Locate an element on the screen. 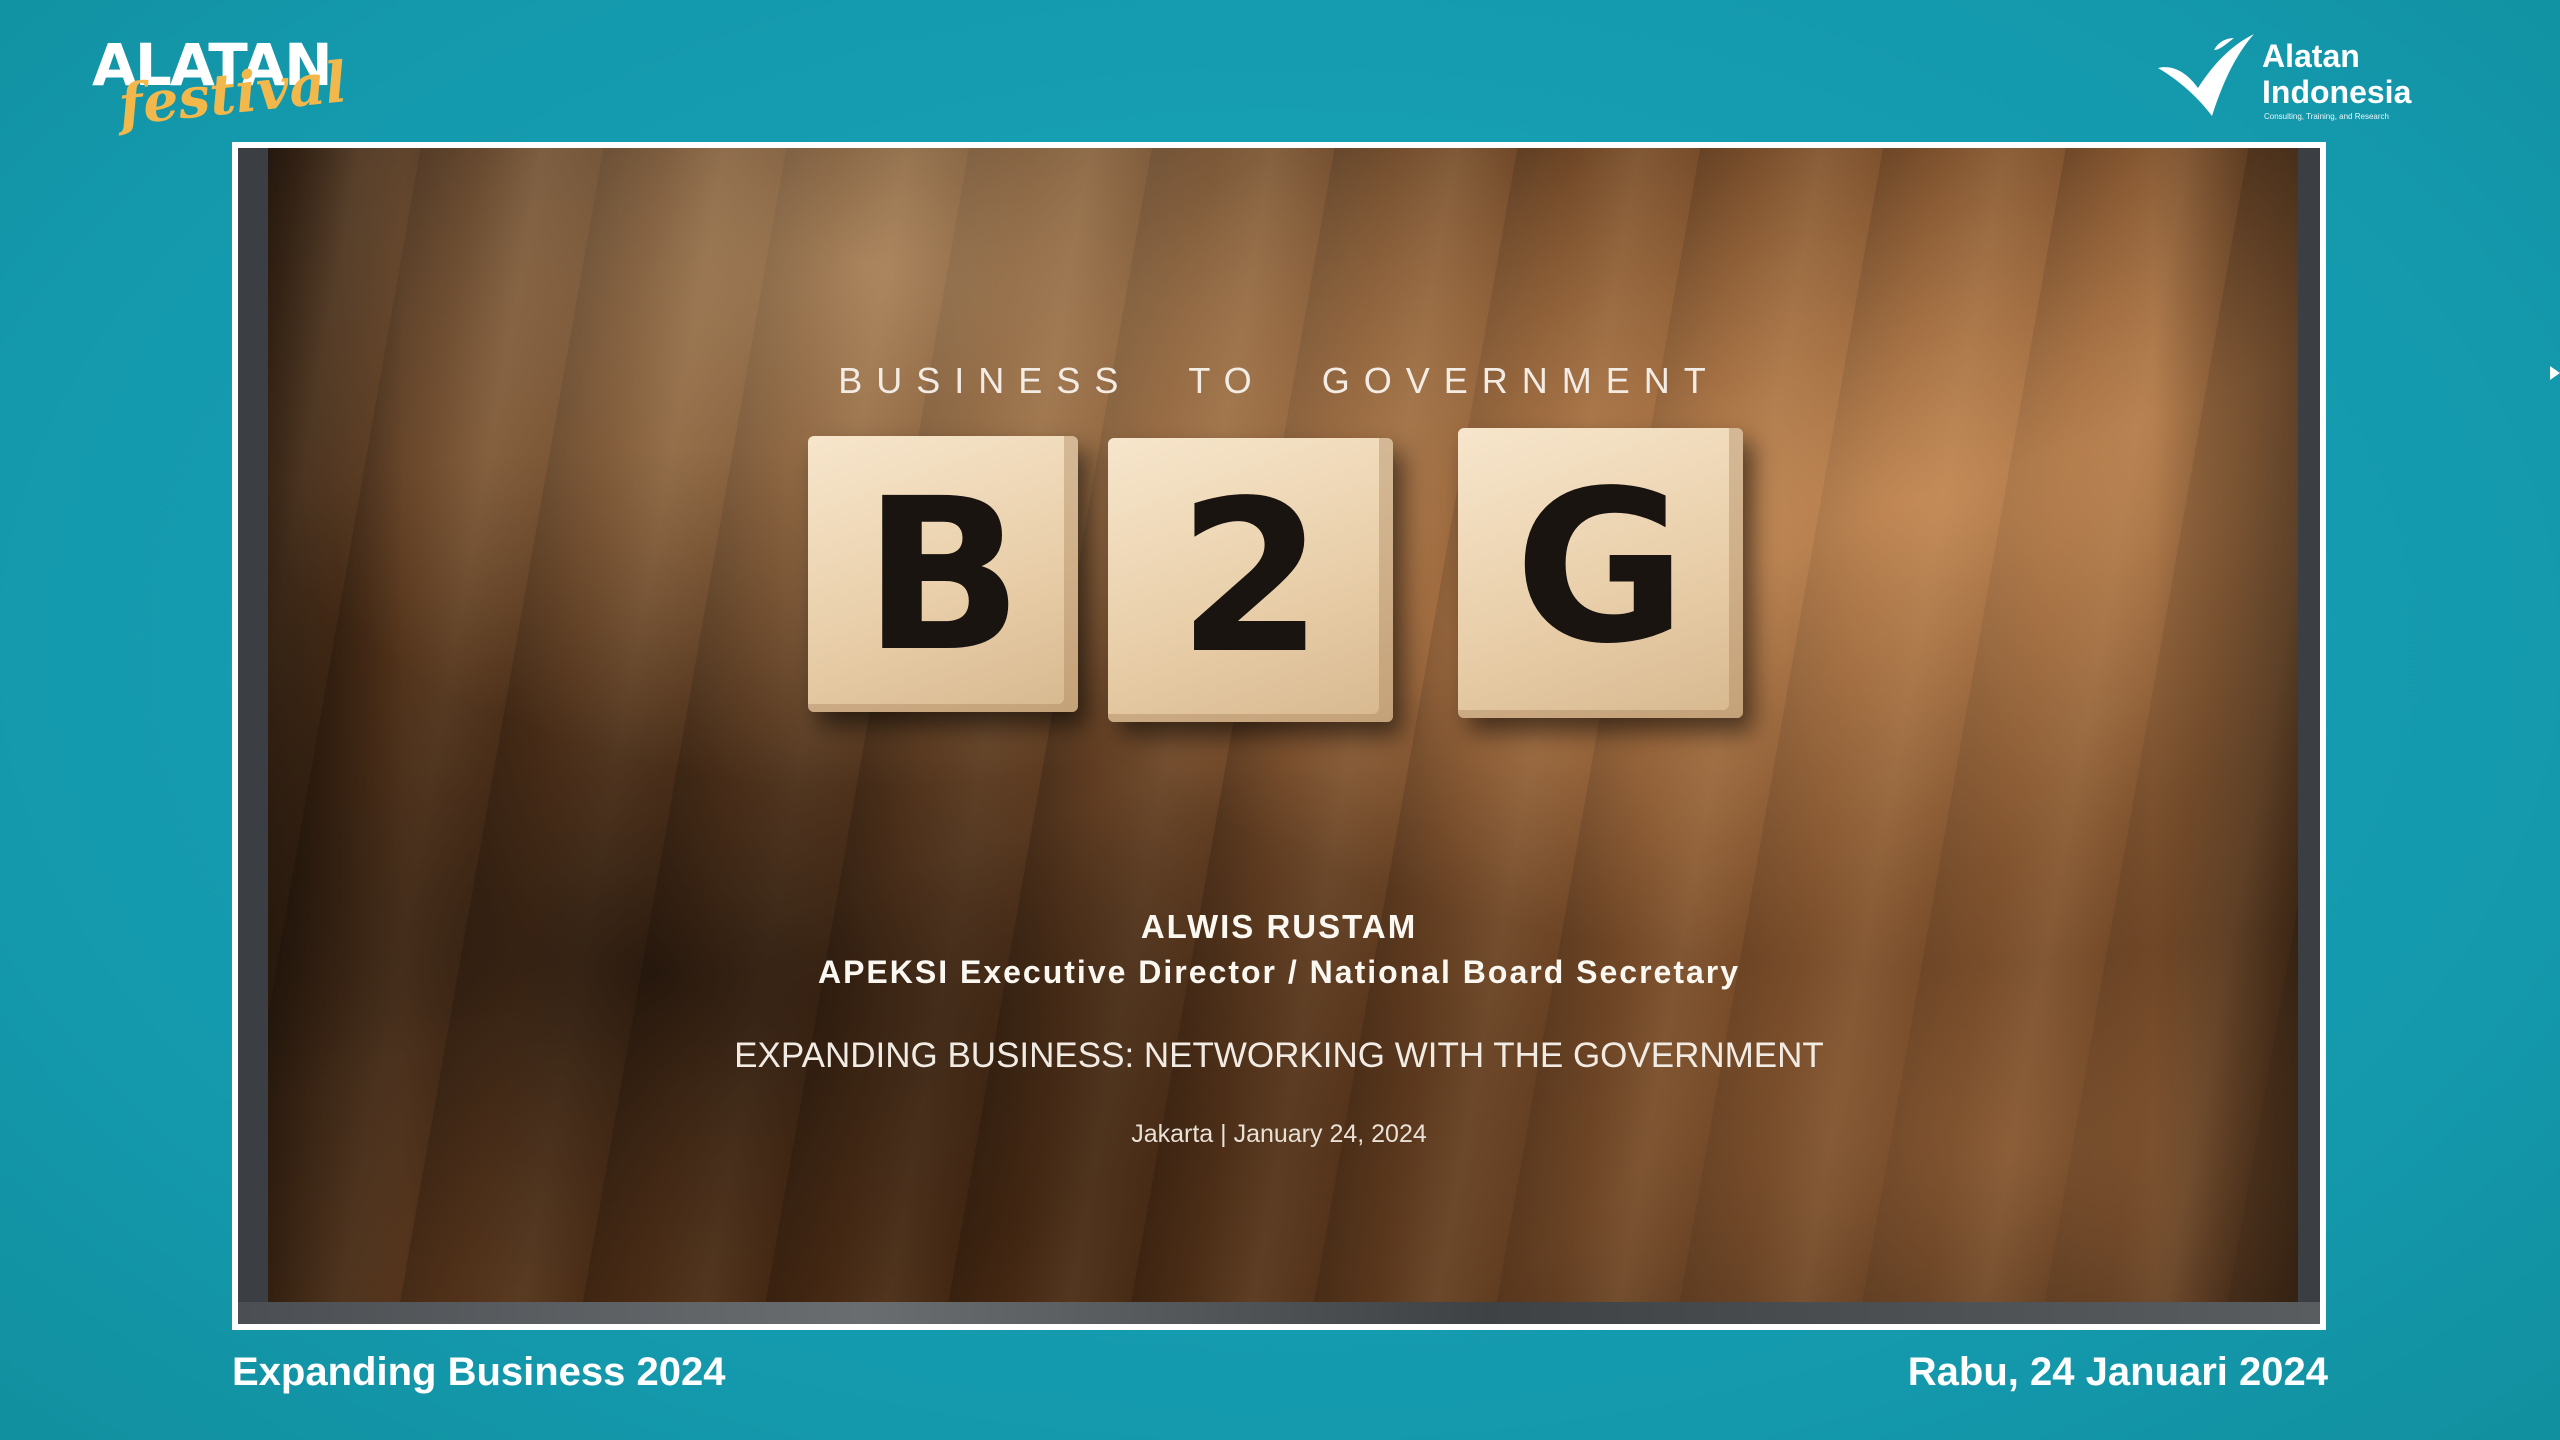  block-letter-g: G is located at coordinates (1600, 573).